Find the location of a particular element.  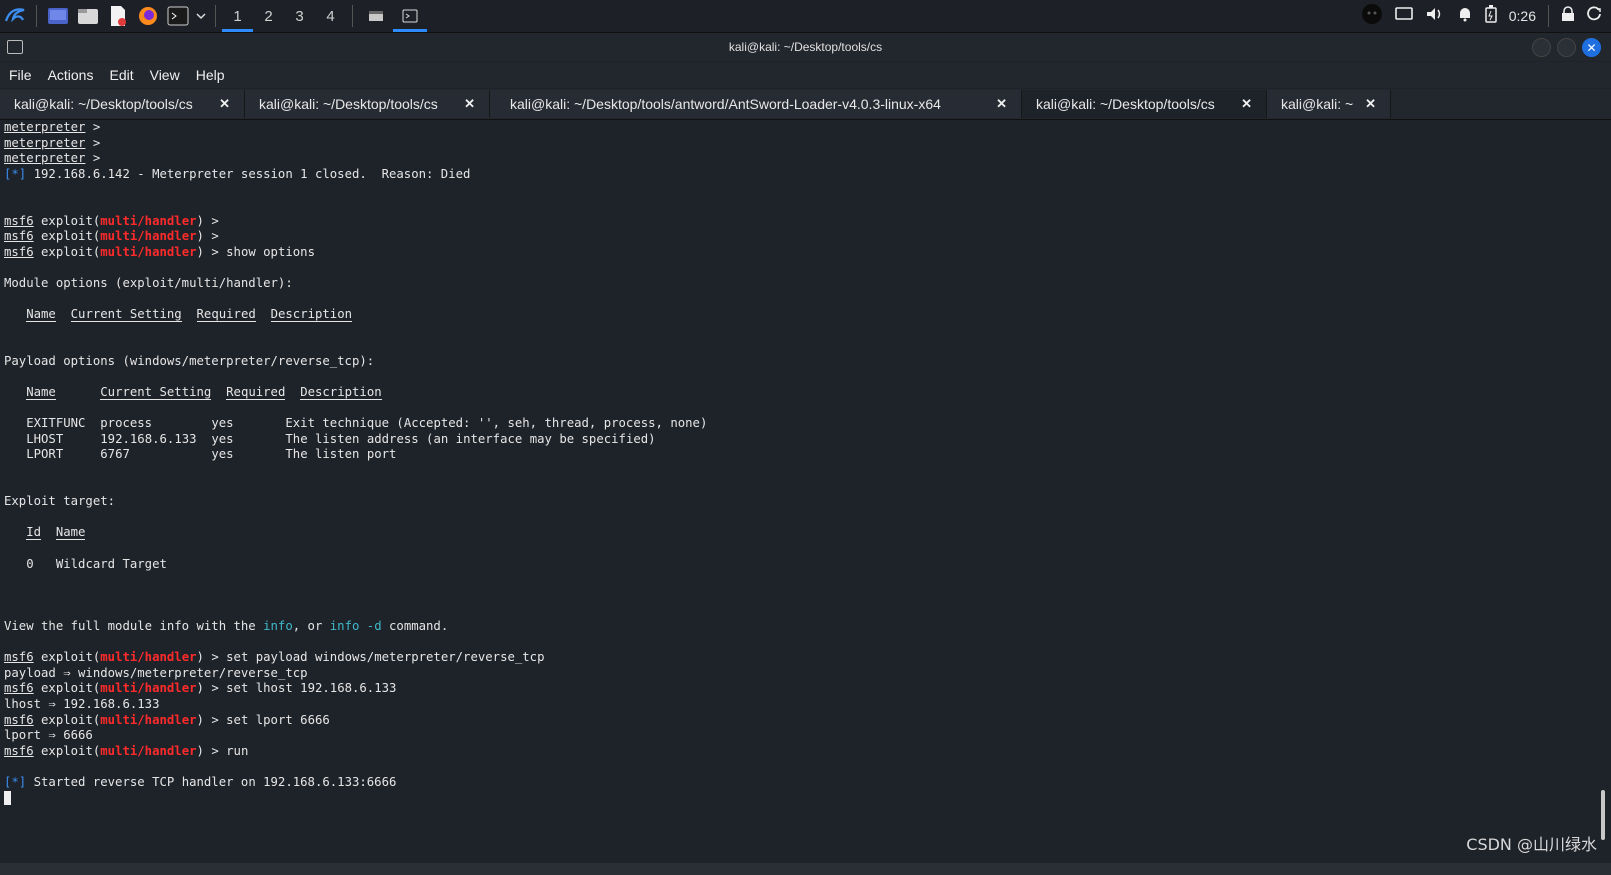

workspace-1: 1 is located at coordinates (237, 16).